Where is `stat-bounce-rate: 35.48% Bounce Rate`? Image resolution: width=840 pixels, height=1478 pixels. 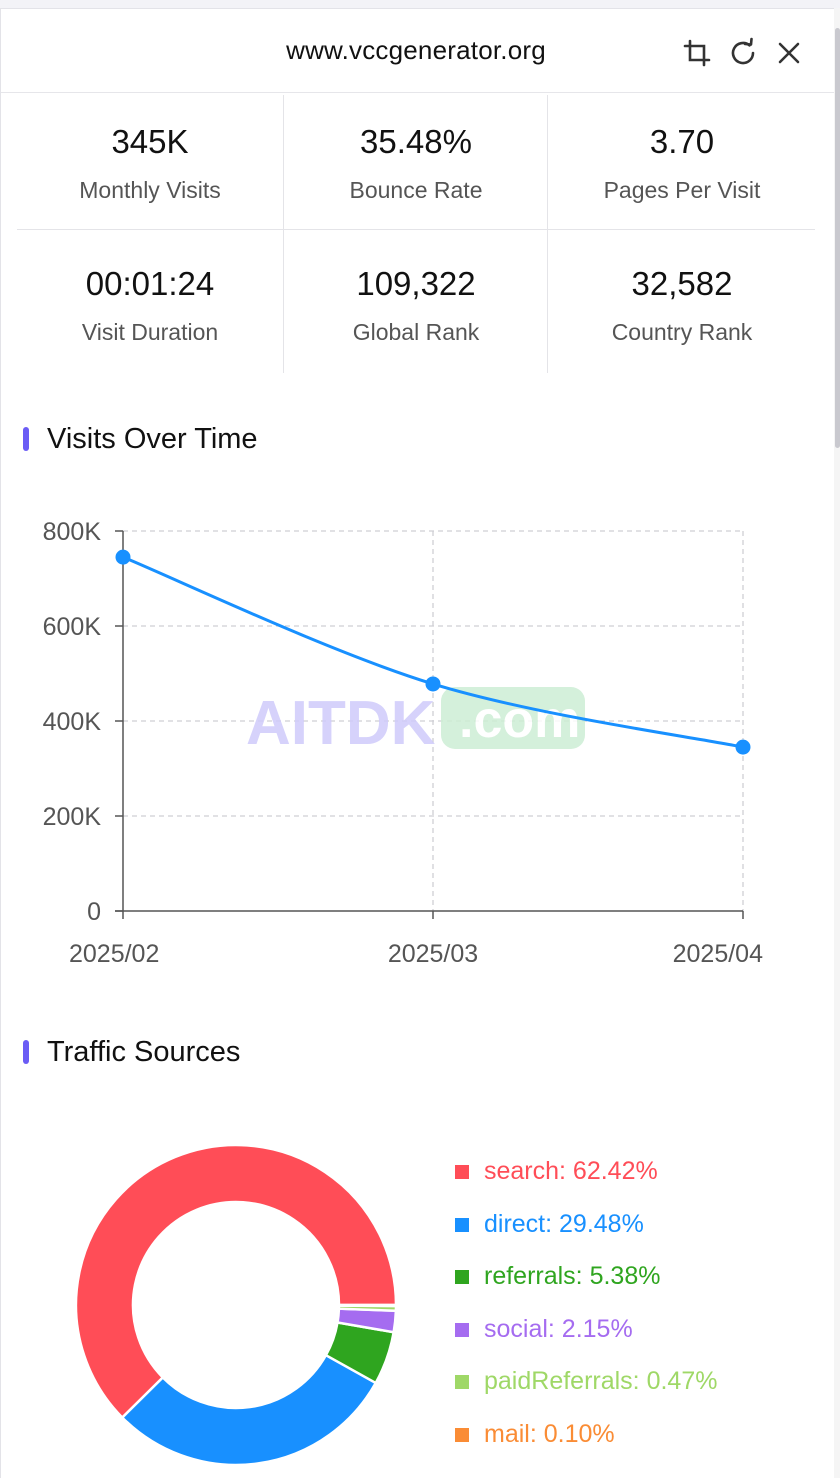 stat-bounce-rate: 35.48% Bounce Rate is located at coordinates (416, 164).